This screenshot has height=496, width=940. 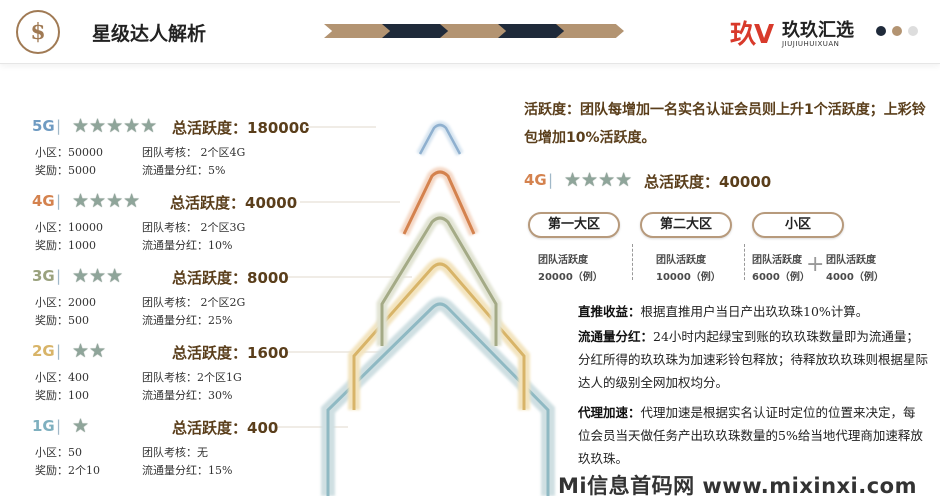 I want to click on tier-community: 小区：10000, so click(x=69, y=227).